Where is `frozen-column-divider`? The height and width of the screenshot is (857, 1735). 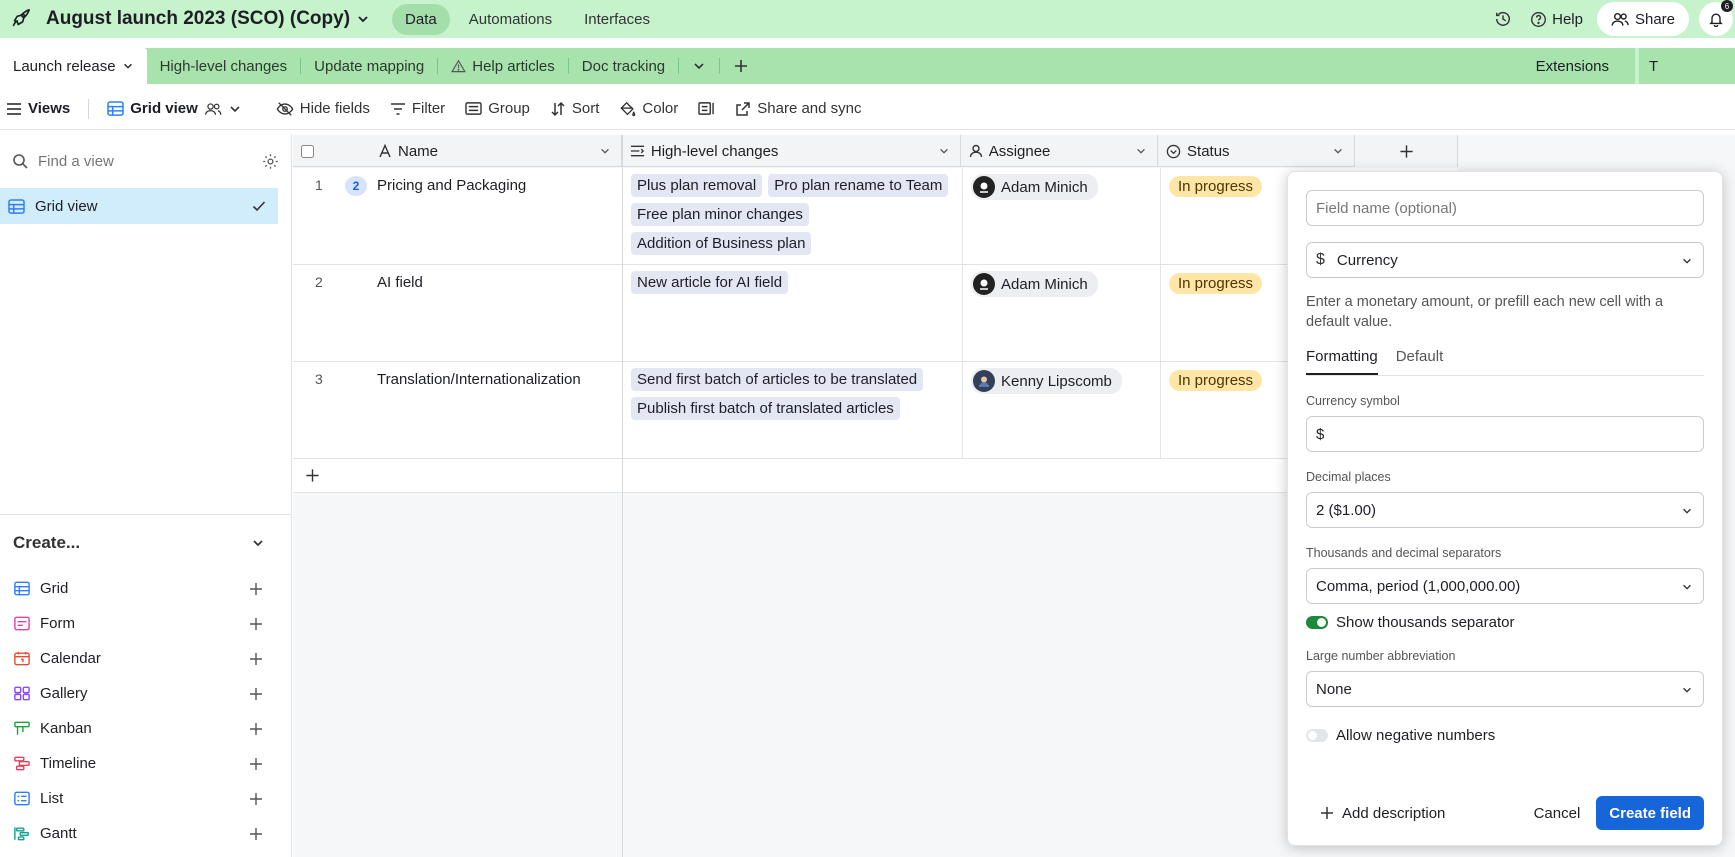
frozen-column-divider is located at coordinates (622, 496).